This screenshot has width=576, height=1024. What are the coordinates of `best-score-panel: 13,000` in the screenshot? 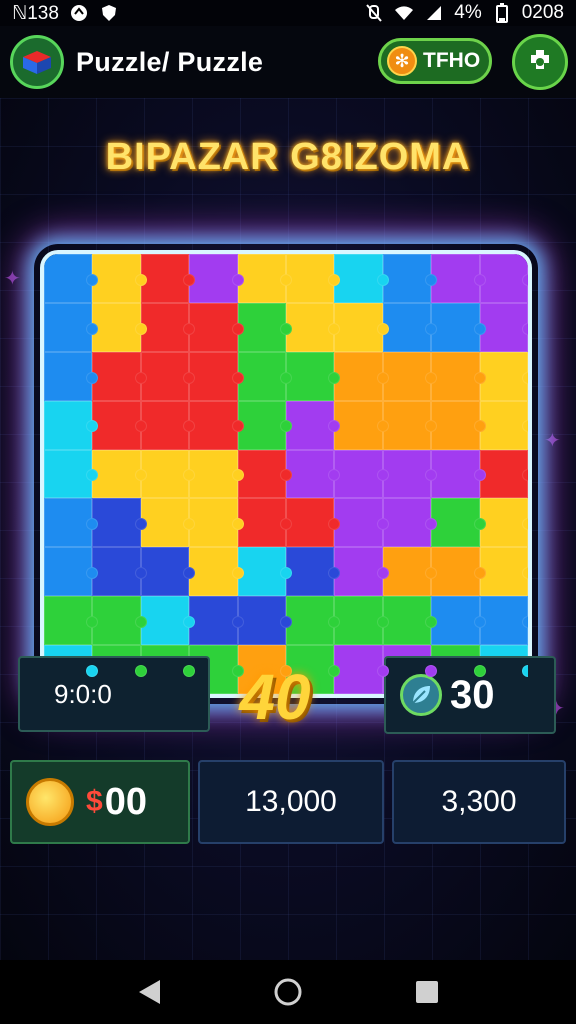 It's located at (291, 802).